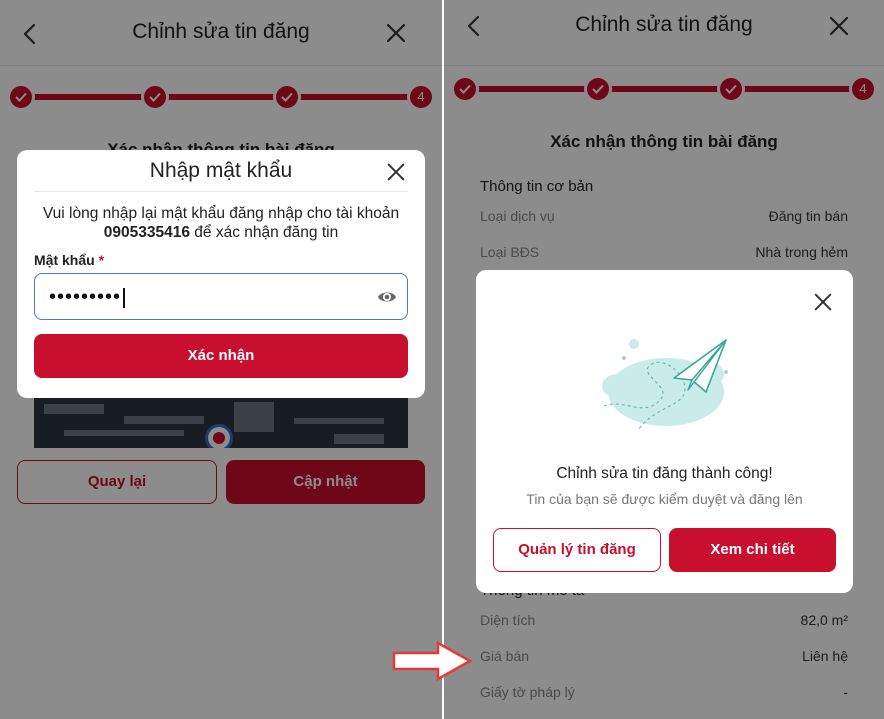 The height and width of the screenshot is (719, 884). Describe the element at coordinates (664, 473) in the screenshot. I see `success-title: Chỉnh sửa tin đăng thành công!` at that location.